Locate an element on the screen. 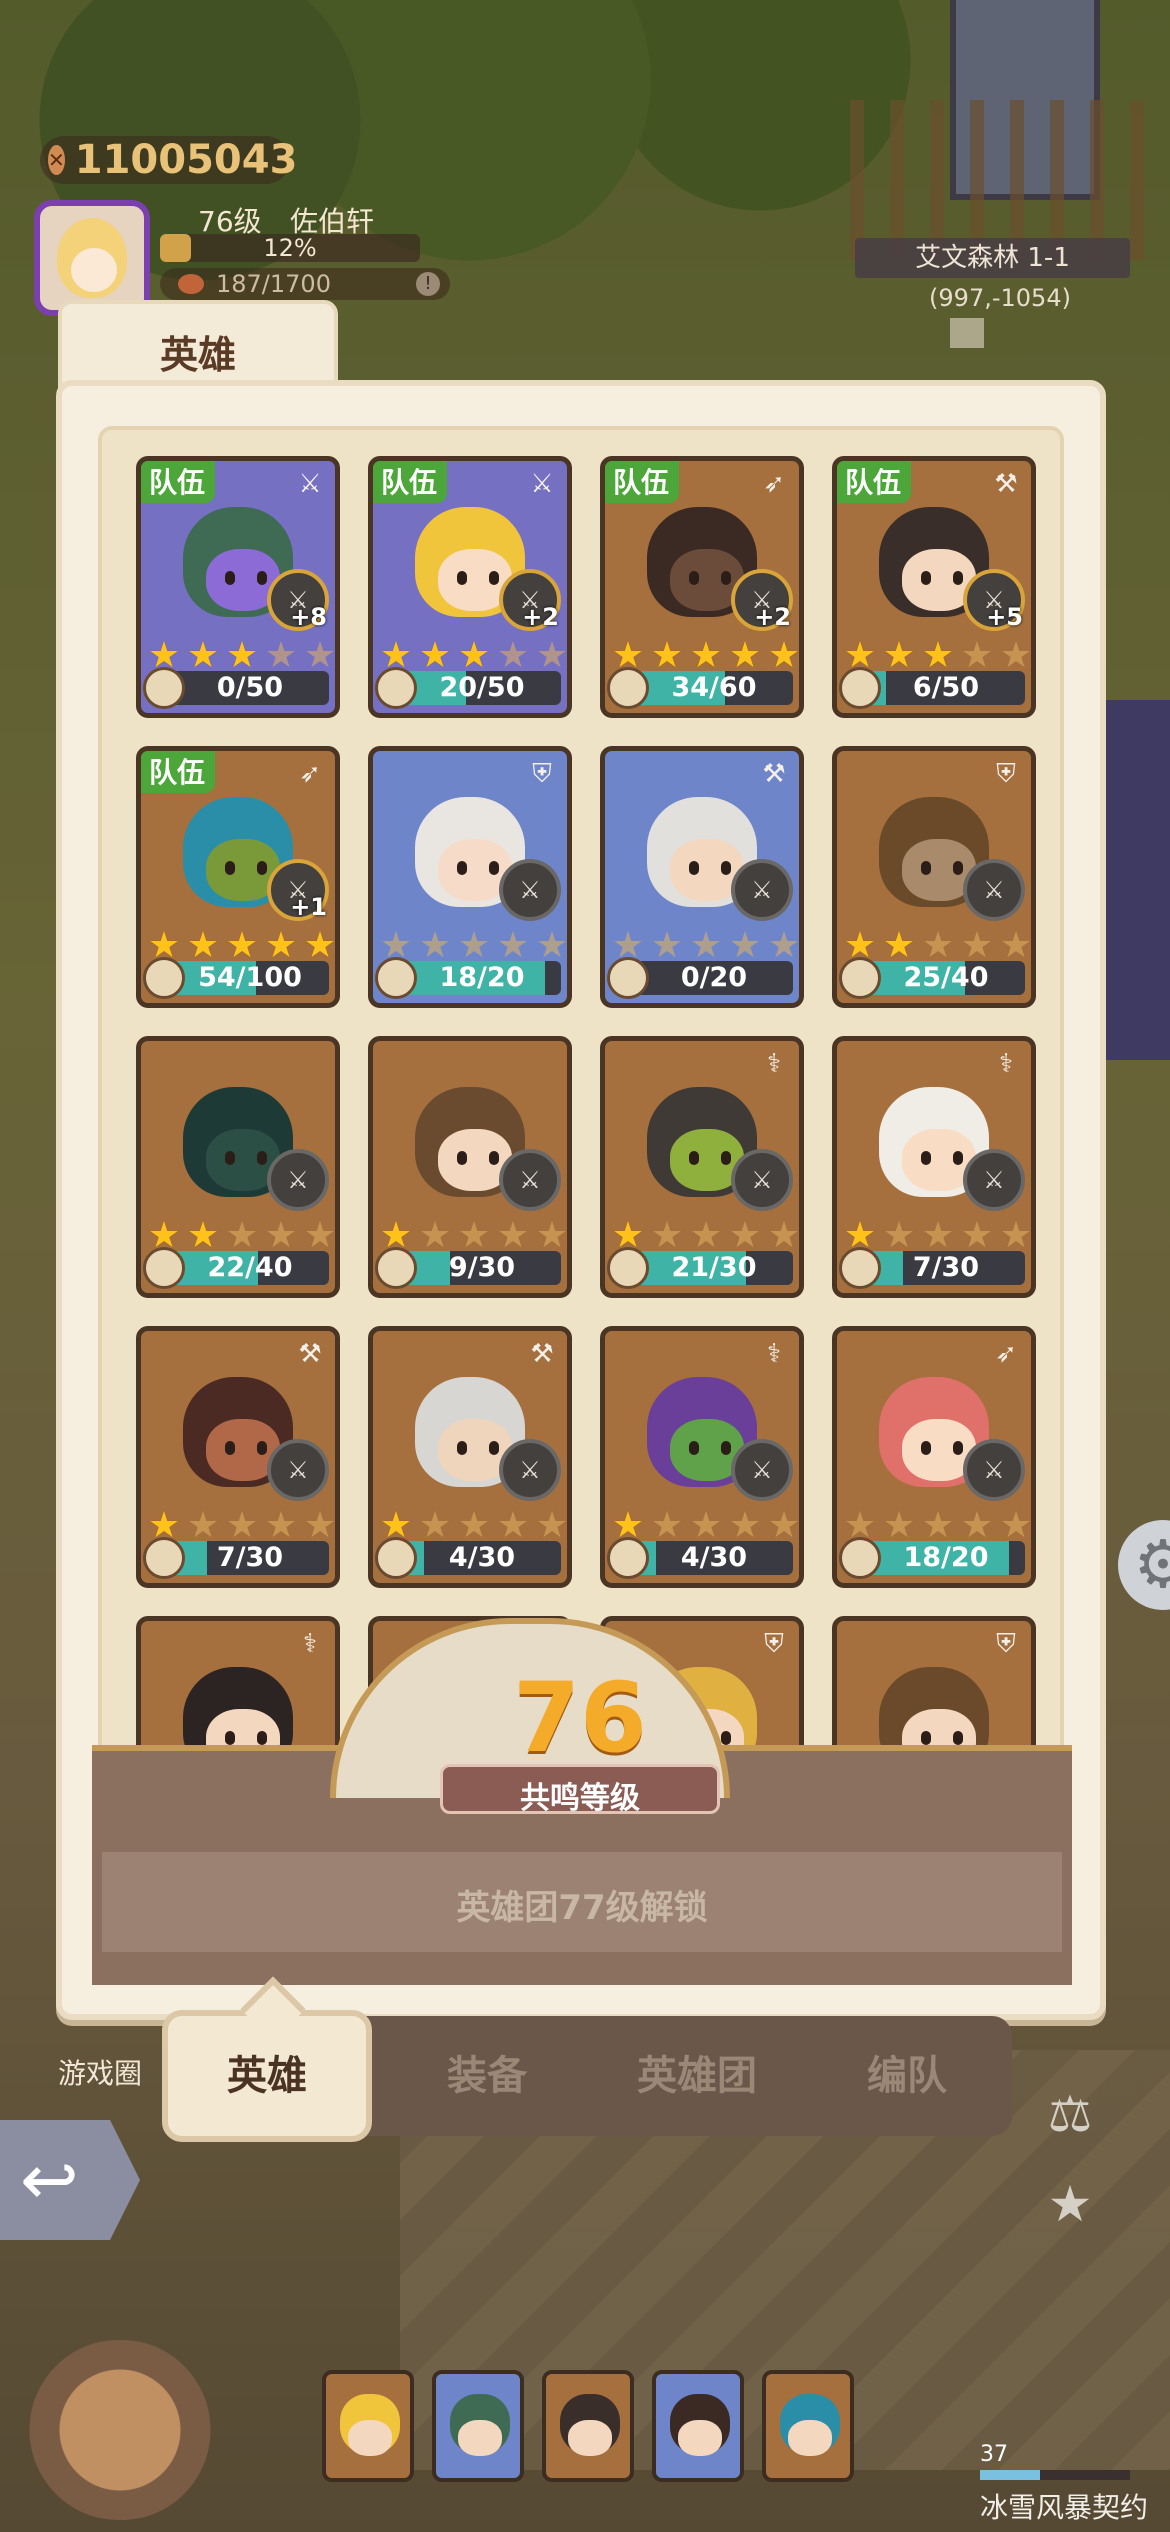  hero-card: 队伍 ➶ ⚔ +1 ★ ★ ★ ★ ★ 54/100 is located at coordinates (238, 877).